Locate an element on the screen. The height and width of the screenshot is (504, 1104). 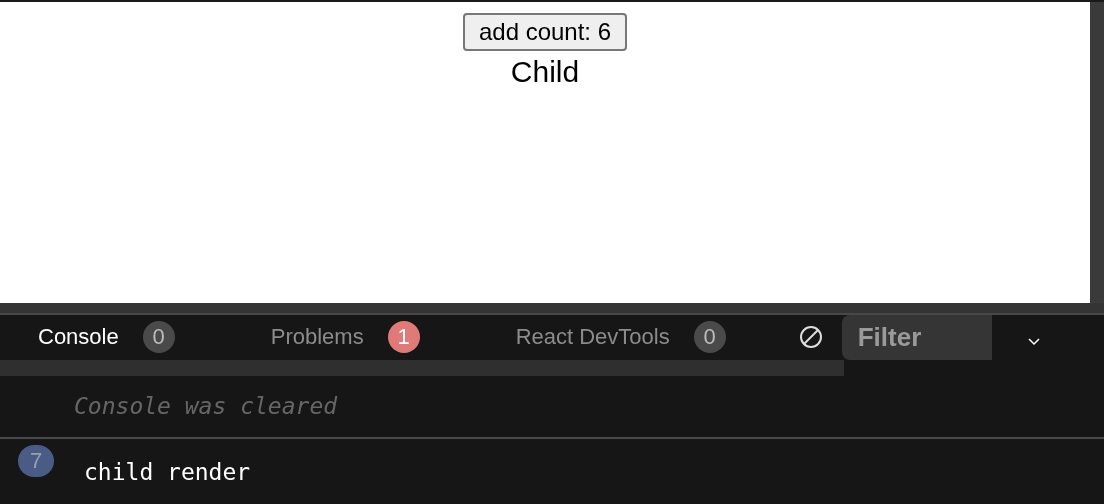
count-badge: 1 is located at coordinates (403, 337).